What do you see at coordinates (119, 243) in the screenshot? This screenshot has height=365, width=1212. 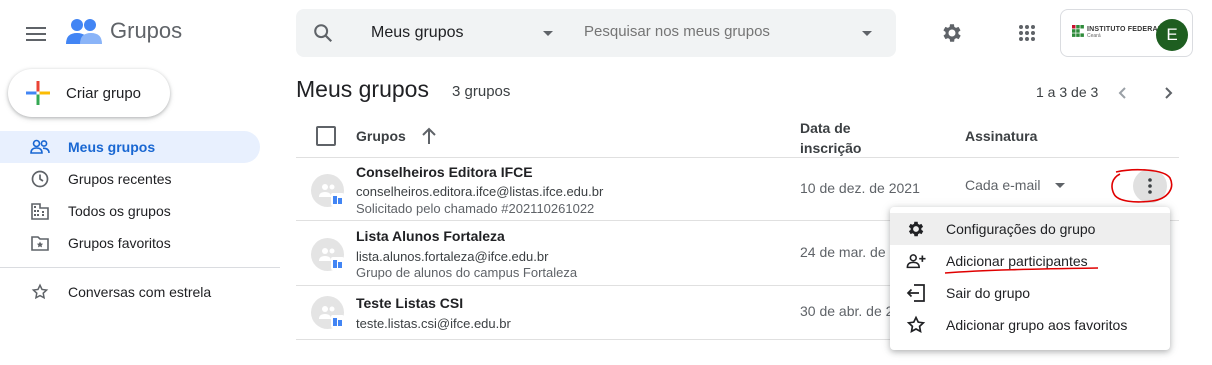 I see `sidebar-item-label: Grupos favoritos` at bounding box center [119, 243].